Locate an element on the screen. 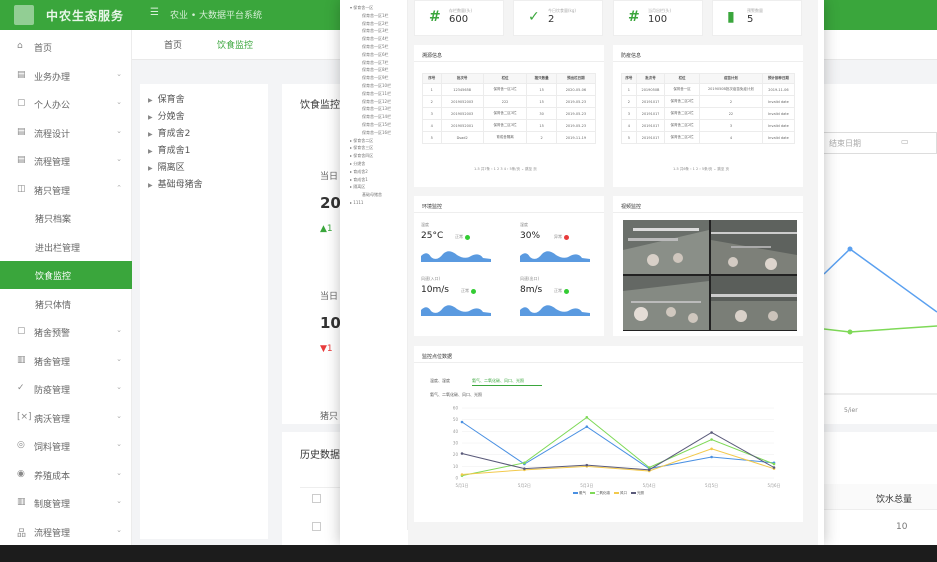 This screenshot has height=562, width=937. calendar-icon: ▭ is located at coordinates (905, 141).